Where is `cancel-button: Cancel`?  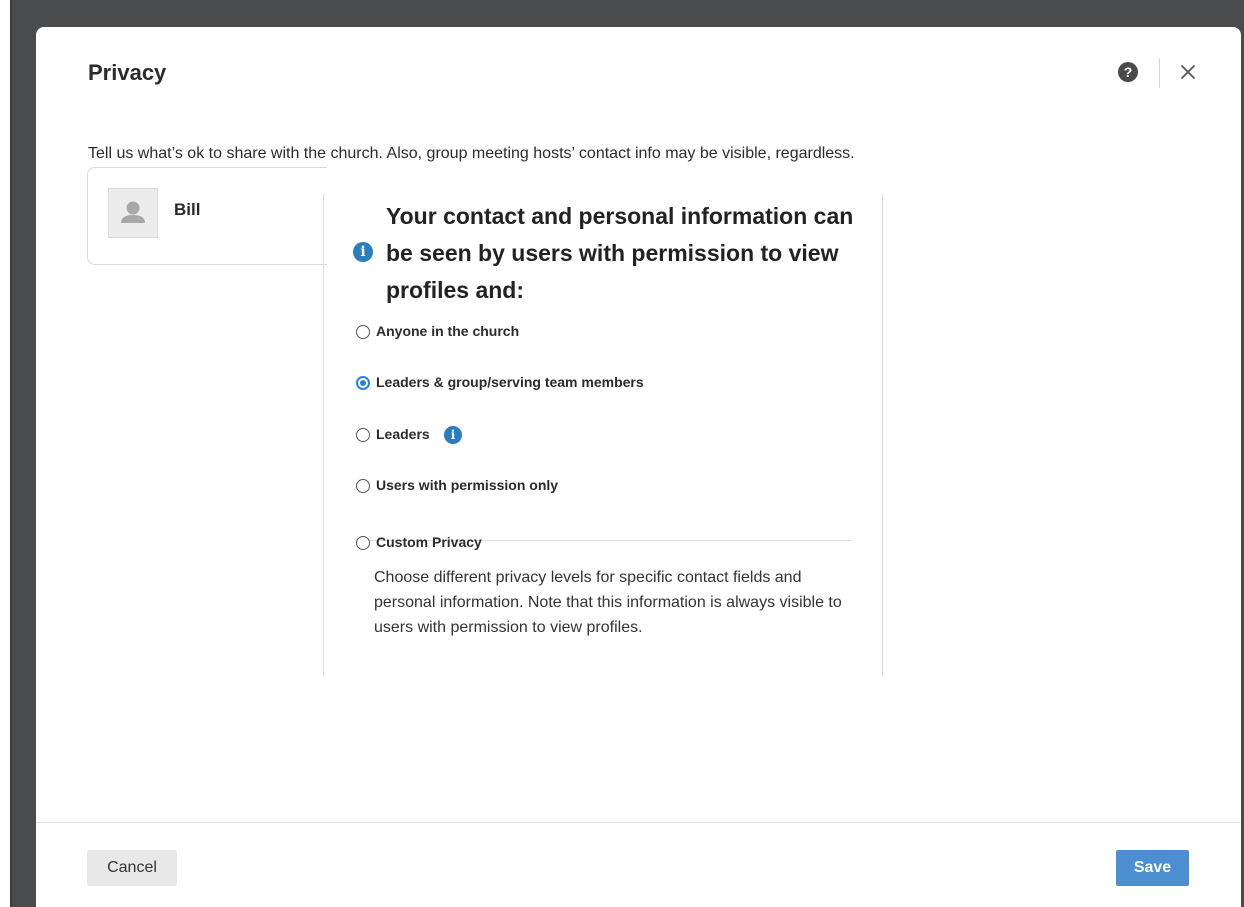
cancel-button: Cancel is located at coordinates (132, 868).